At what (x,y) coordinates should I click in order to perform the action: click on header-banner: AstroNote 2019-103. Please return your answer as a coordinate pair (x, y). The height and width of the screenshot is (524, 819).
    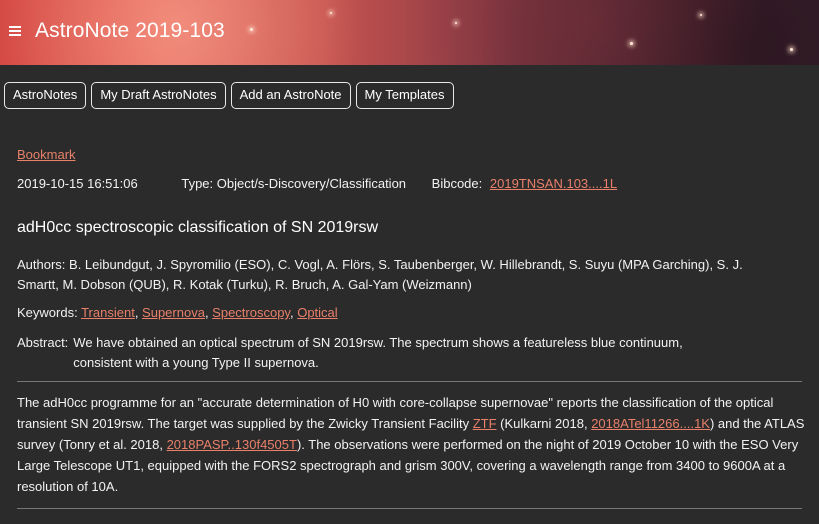
    Looking at the image, I should click on (409, 32).